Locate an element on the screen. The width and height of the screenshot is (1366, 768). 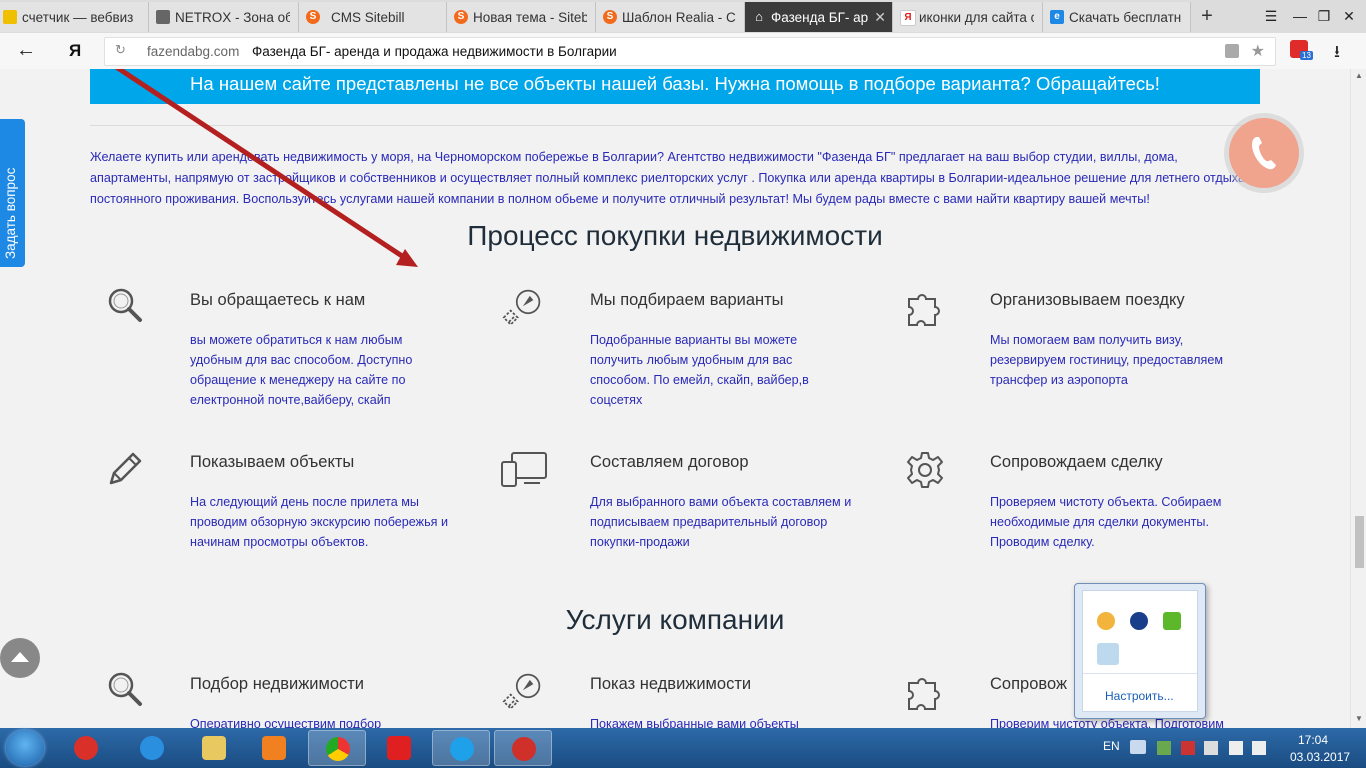
tab-2: NETROX - Зона об is located at coordinates (224, 17).